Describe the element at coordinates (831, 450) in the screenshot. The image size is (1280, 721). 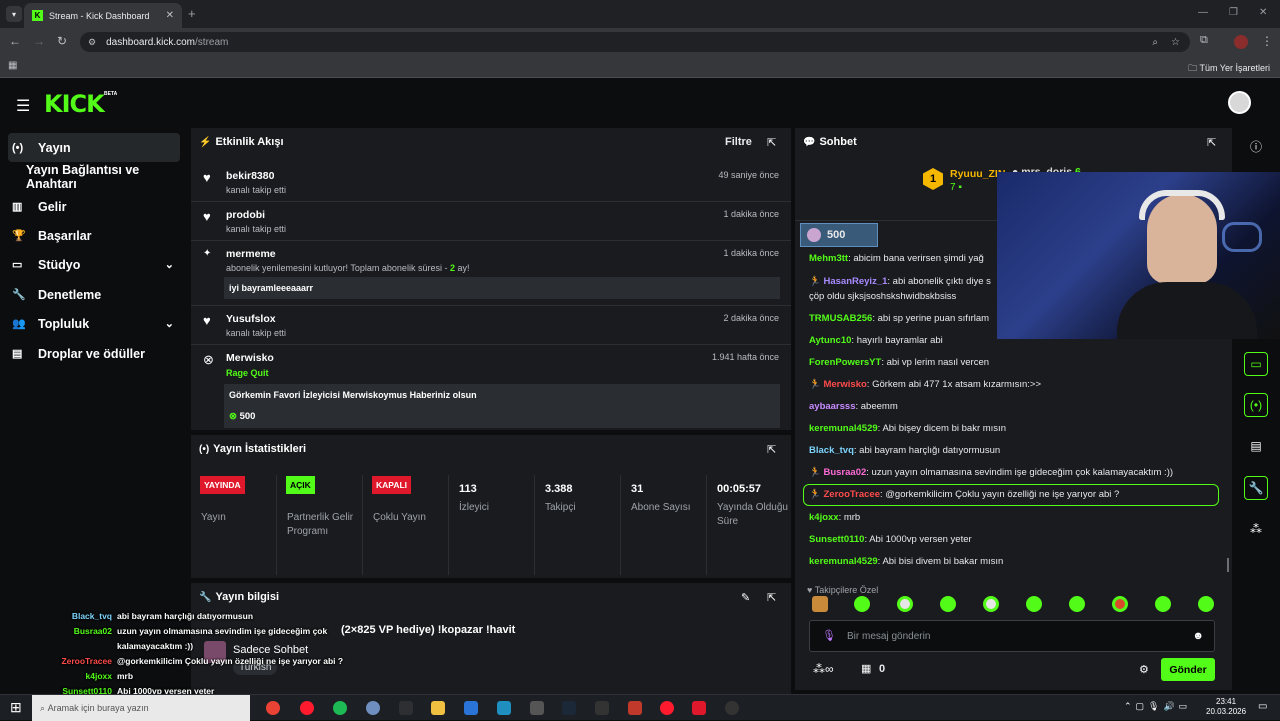
I see `chat-username: Black_tvq` at that location.